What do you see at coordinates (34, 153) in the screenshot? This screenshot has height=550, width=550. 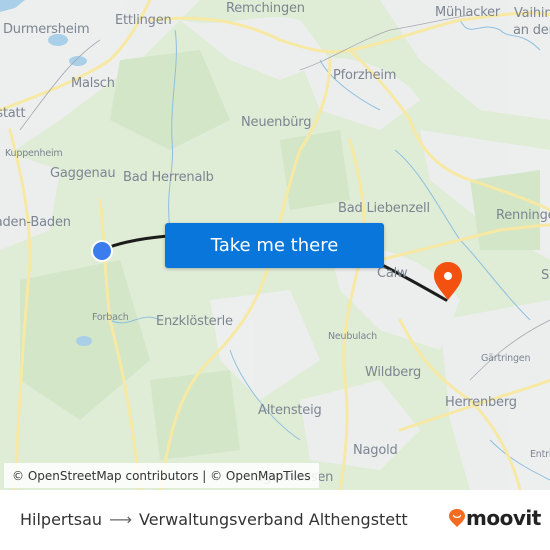 I see `place-label: Kuppenheim` at bounding box center [34, 153].